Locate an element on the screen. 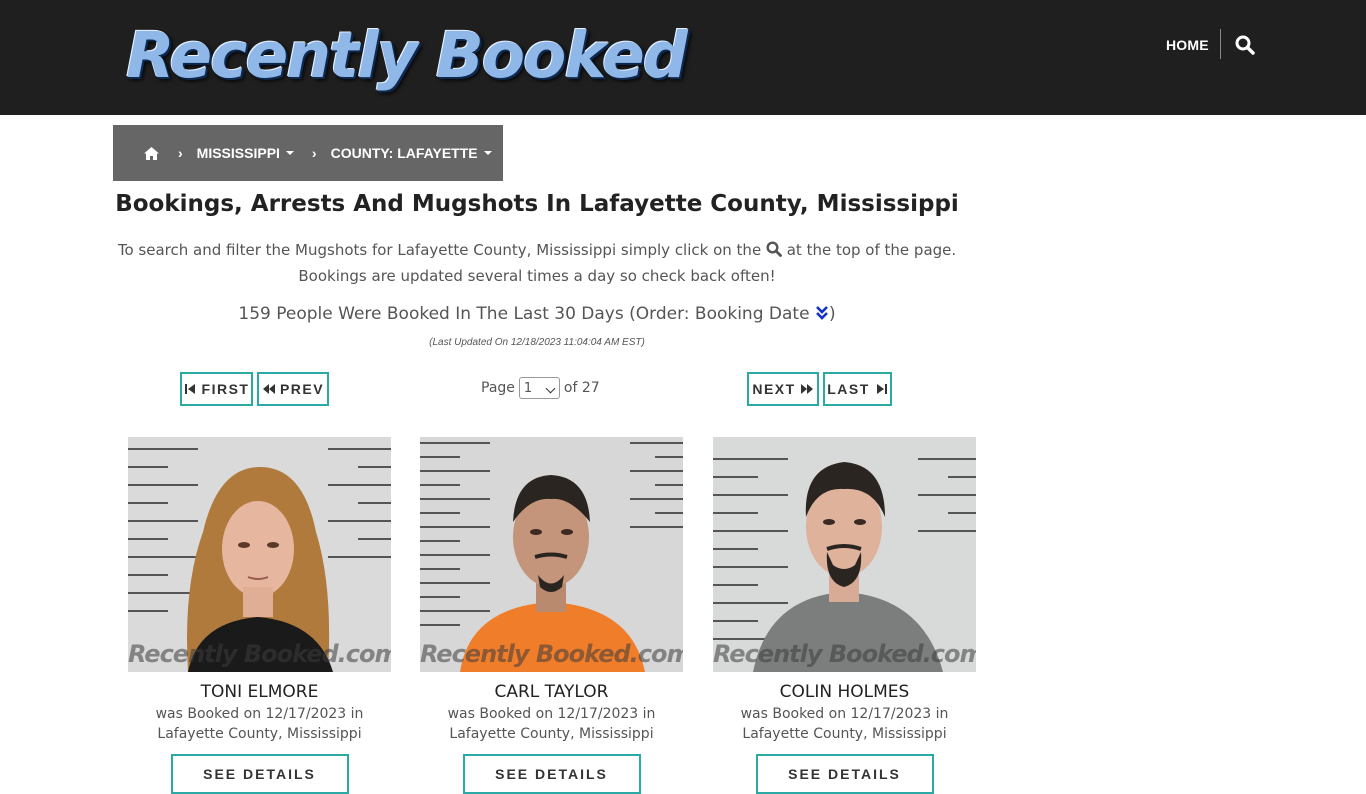 The width and height of the screenshot is (1366, 794). breadcrumb-state-label: MISSISSIPPI is located at coordinates (238, 153).